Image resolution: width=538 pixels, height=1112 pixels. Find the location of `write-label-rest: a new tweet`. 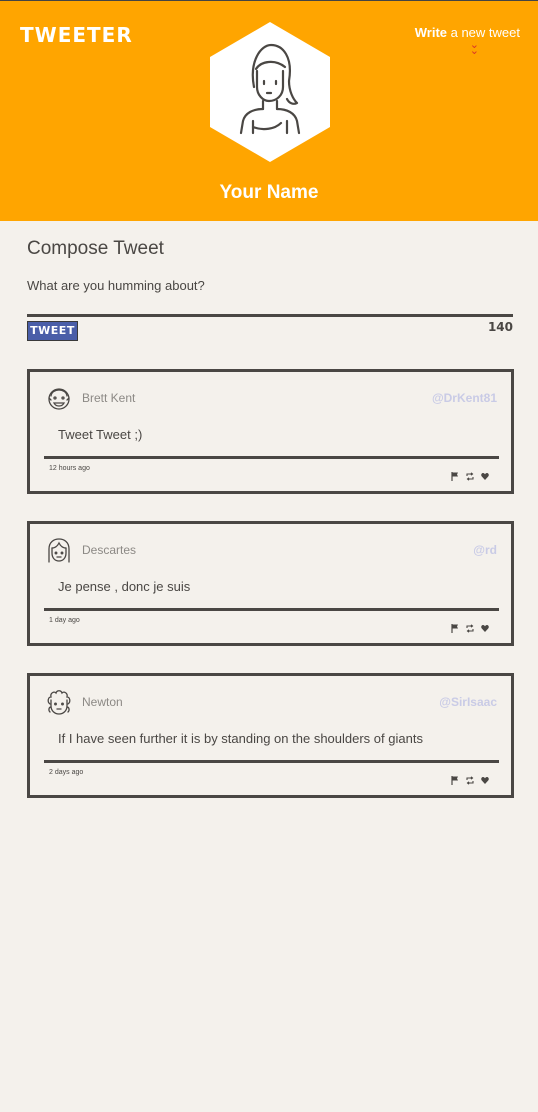

write-label-rest: a new tweet is located at coordinates (483, 32).